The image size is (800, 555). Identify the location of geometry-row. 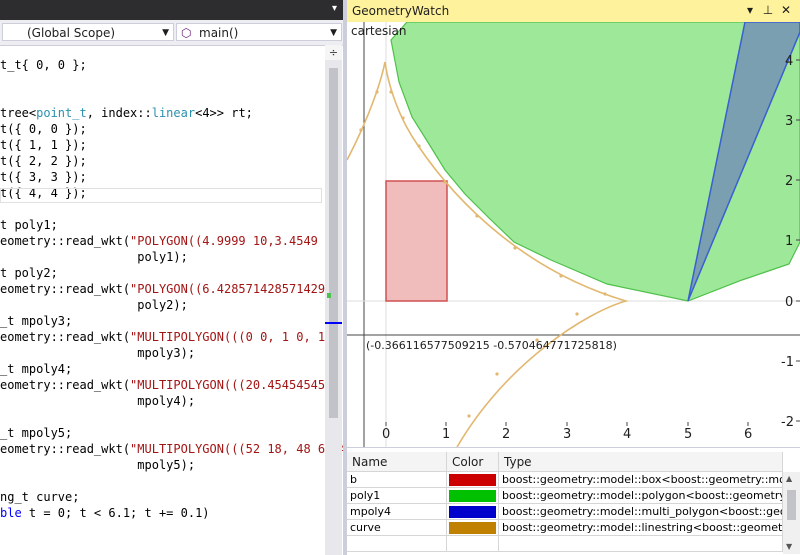
(565, 544).